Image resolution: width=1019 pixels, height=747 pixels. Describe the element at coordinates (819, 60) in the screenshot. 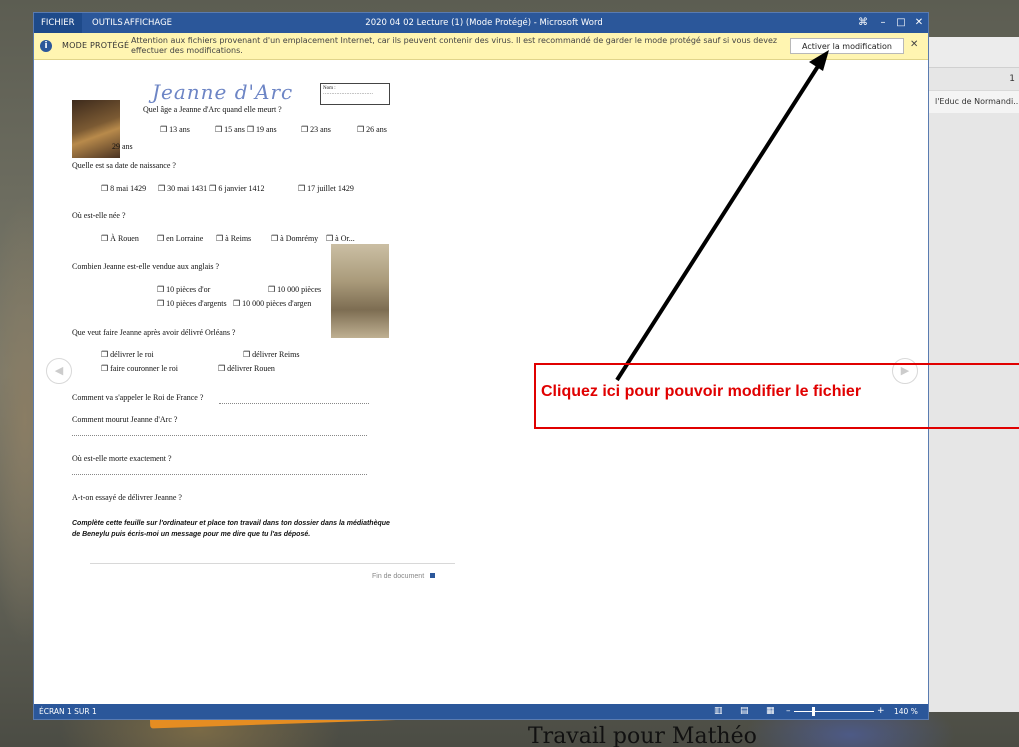

I see `arrow-head` at that location.